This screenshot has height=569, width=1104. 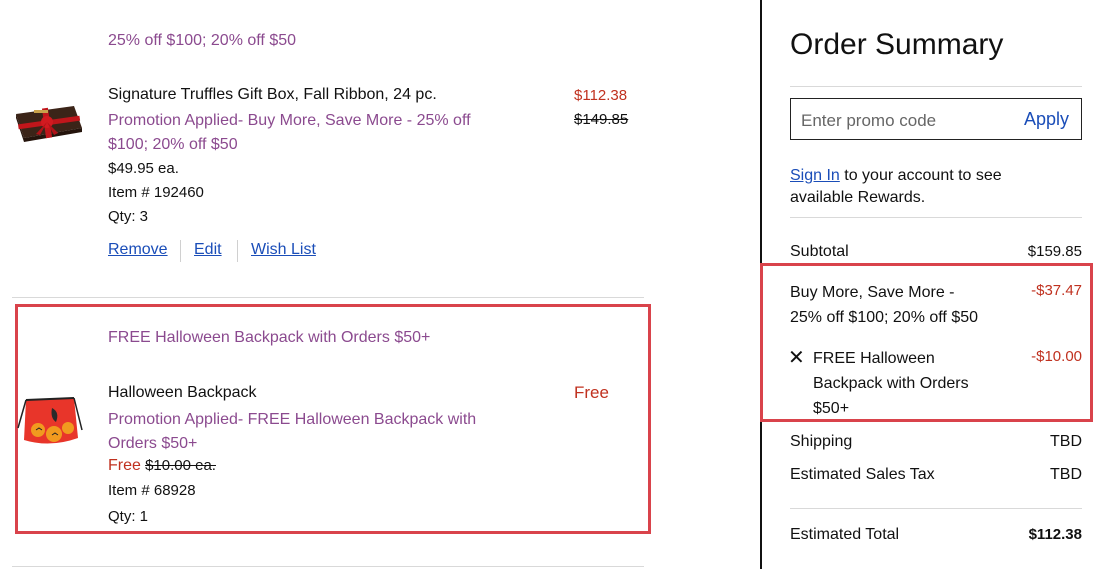 What do you see at coordinates (821, 441) in the screenshot?
I see `shipping-label: Shipping` at bounding box center [821, 441].